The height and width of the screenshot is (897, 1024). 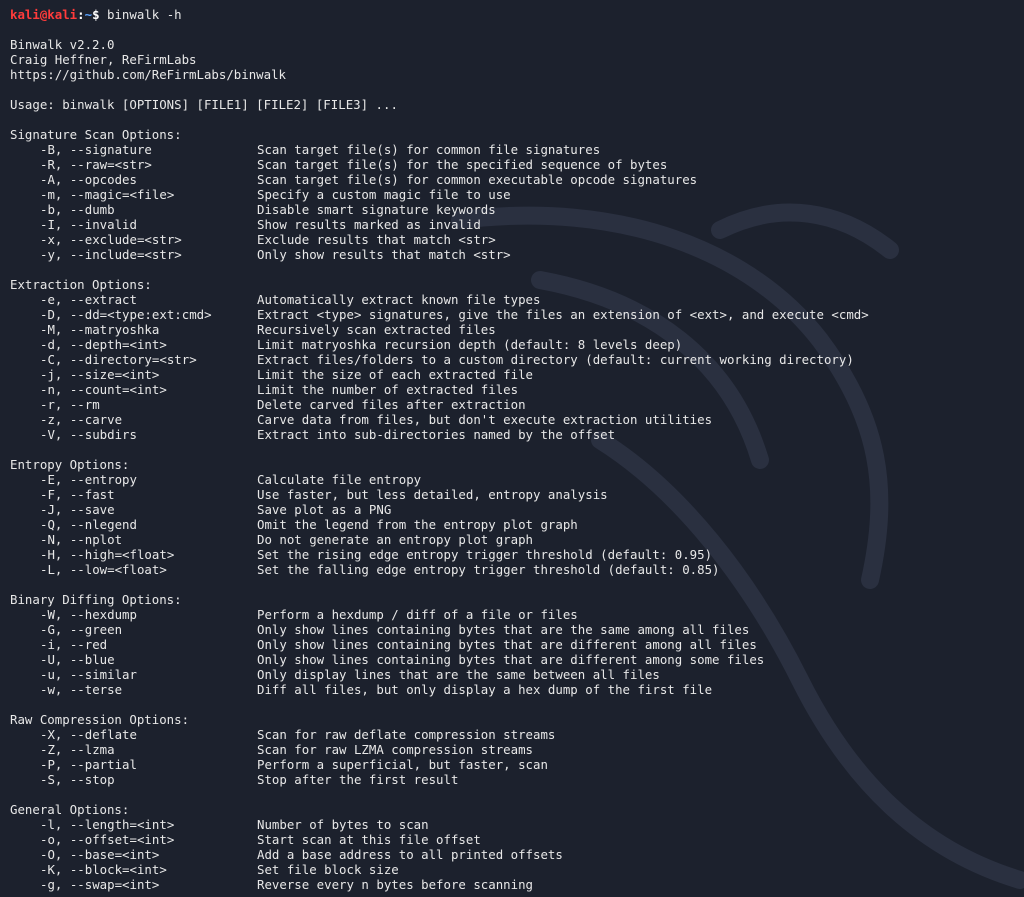 I want to click on option-description: Stop after the first result, so click(x=358, y=779).